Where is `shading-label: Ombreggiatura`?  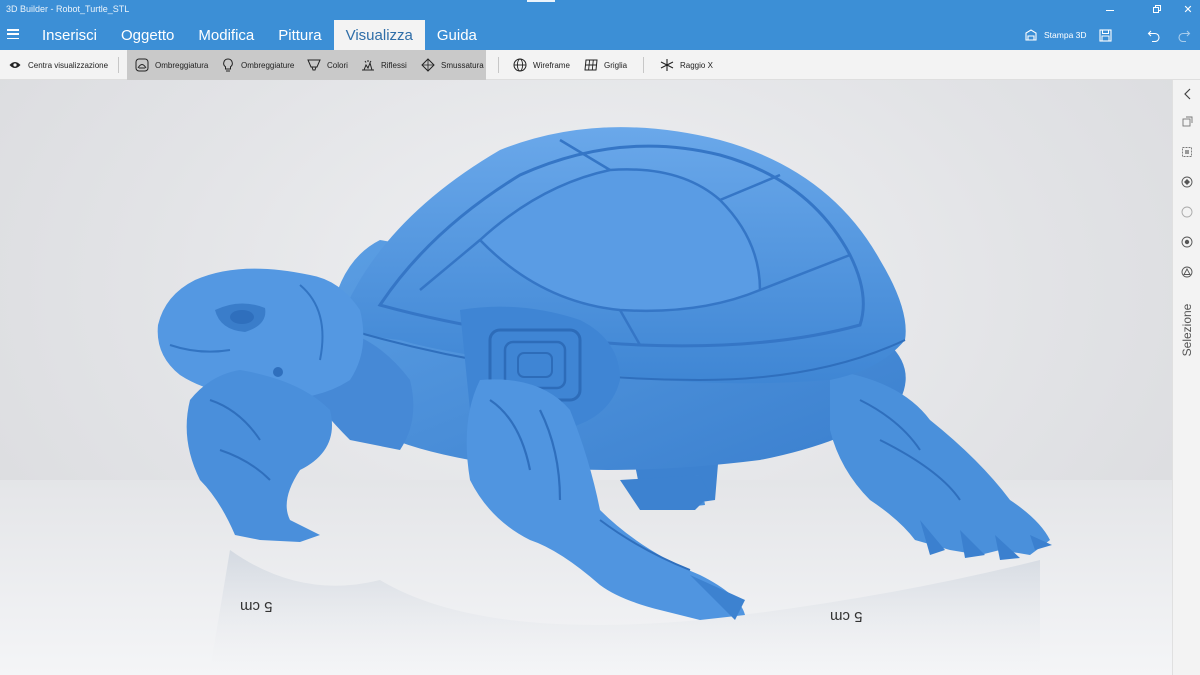
shading-label: Ombreggiatura is located at coordinates (182, 65).